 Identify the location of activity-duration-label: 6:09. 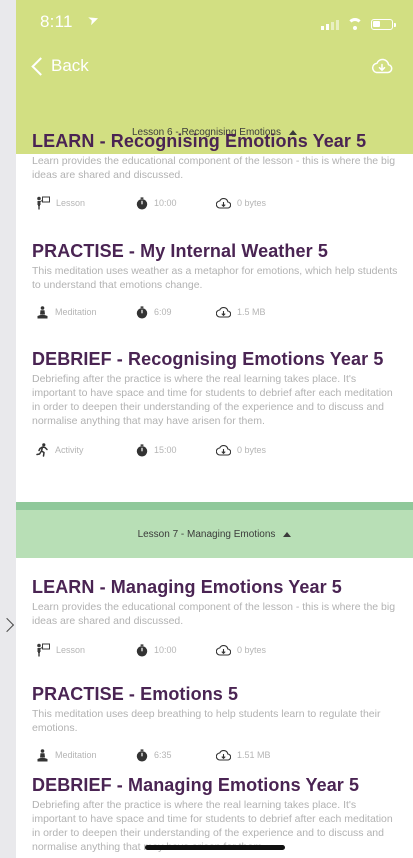
(163, 312).